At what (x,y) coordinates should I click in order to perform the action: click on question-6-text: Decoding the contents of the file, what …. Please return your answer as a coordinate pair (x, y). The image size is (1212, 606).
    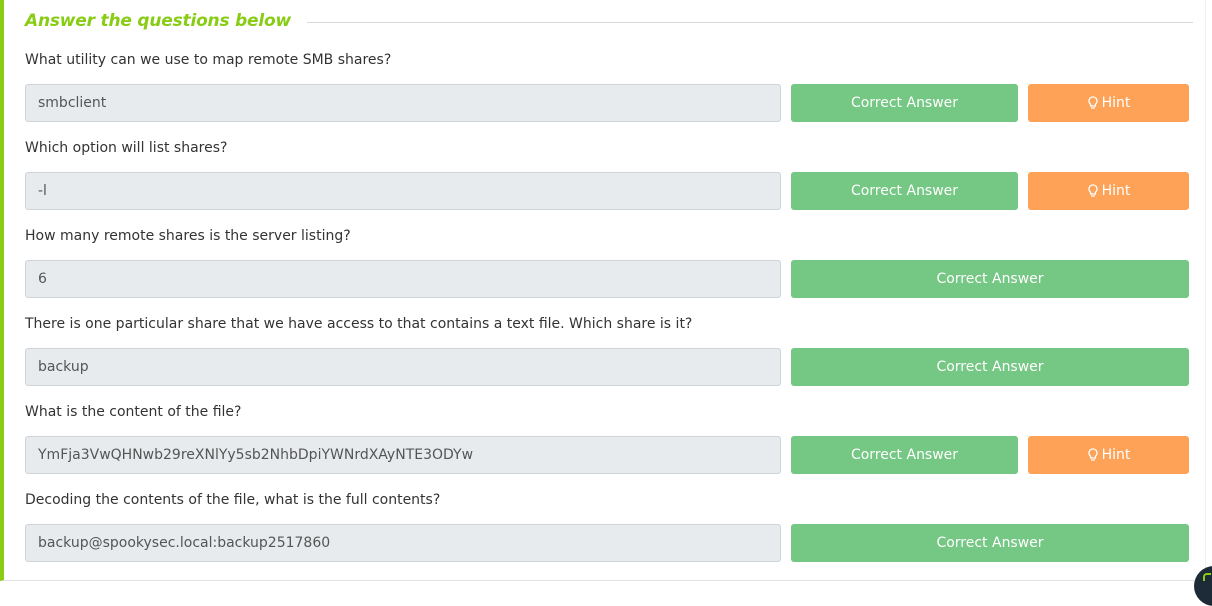
    Looking at the image, I should click on (233, 500).